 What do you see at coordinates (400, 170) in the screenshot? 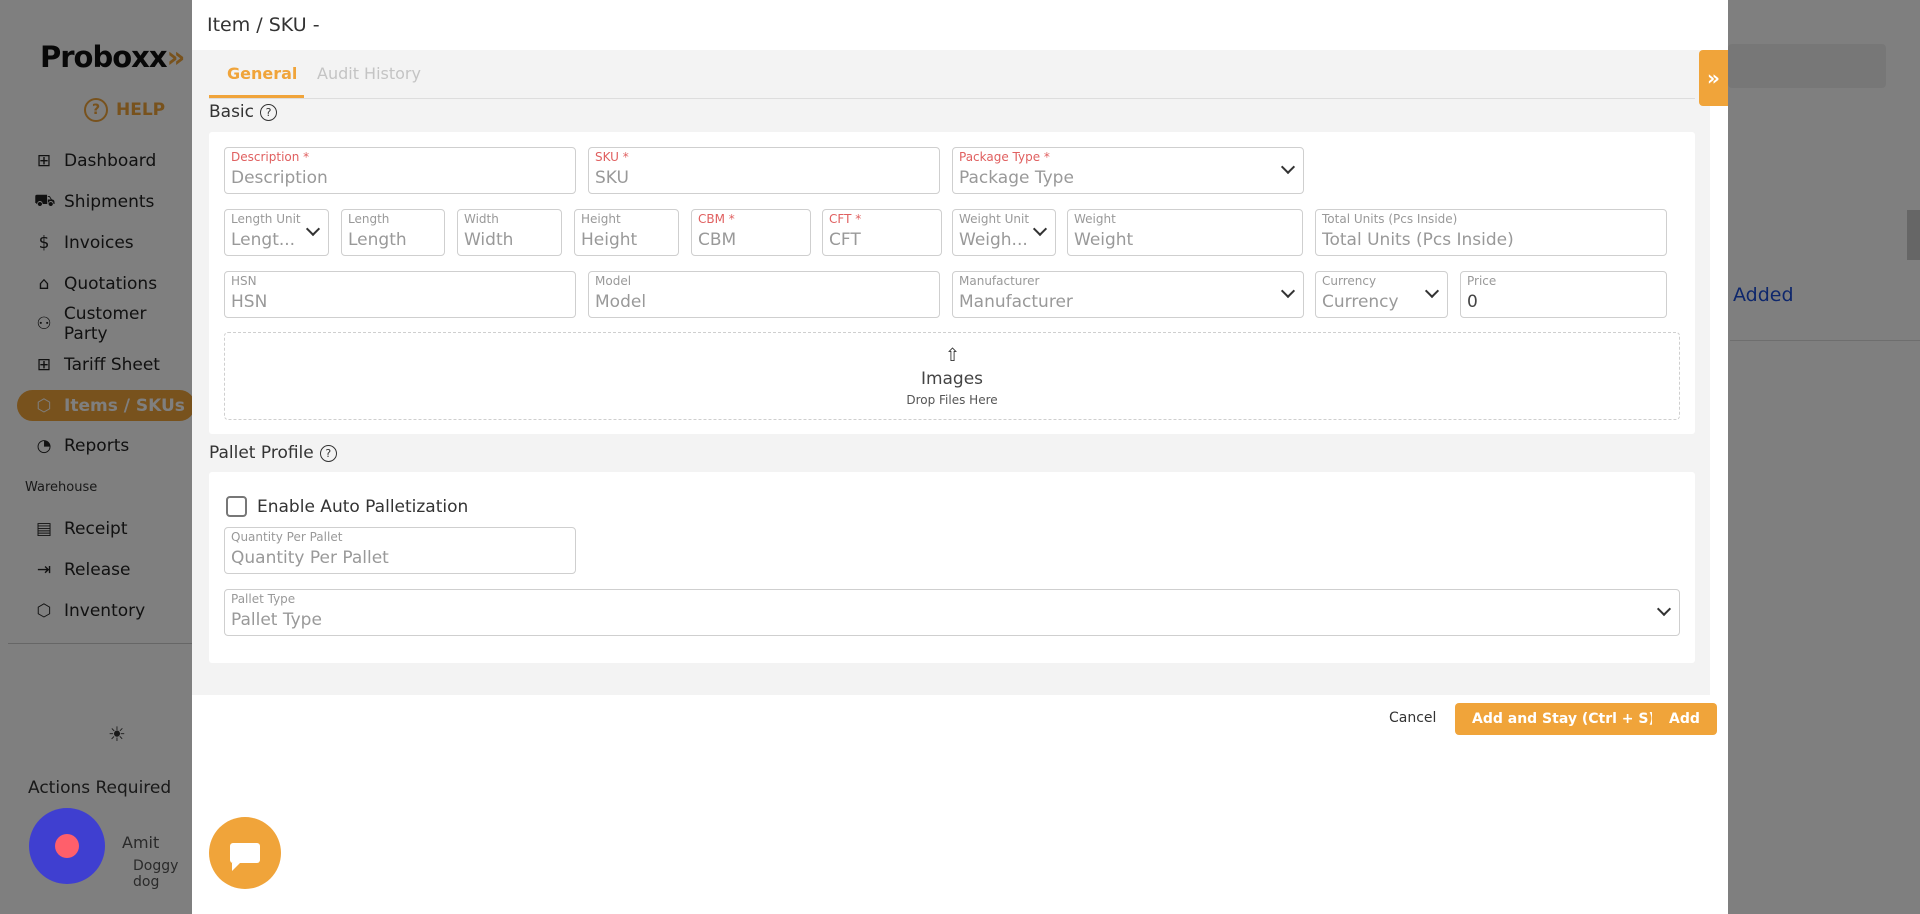
I see `description-field: Description * Description` at bounding box center [400, 170].